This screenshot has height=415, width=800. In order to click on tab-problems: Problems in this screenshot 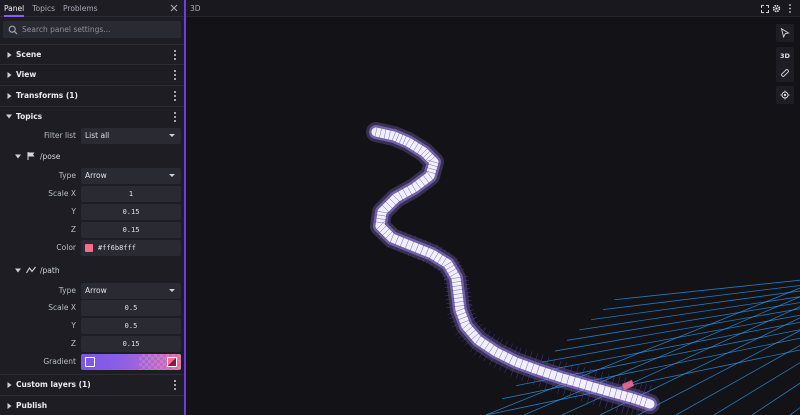, I will do `click(80, 8)`.